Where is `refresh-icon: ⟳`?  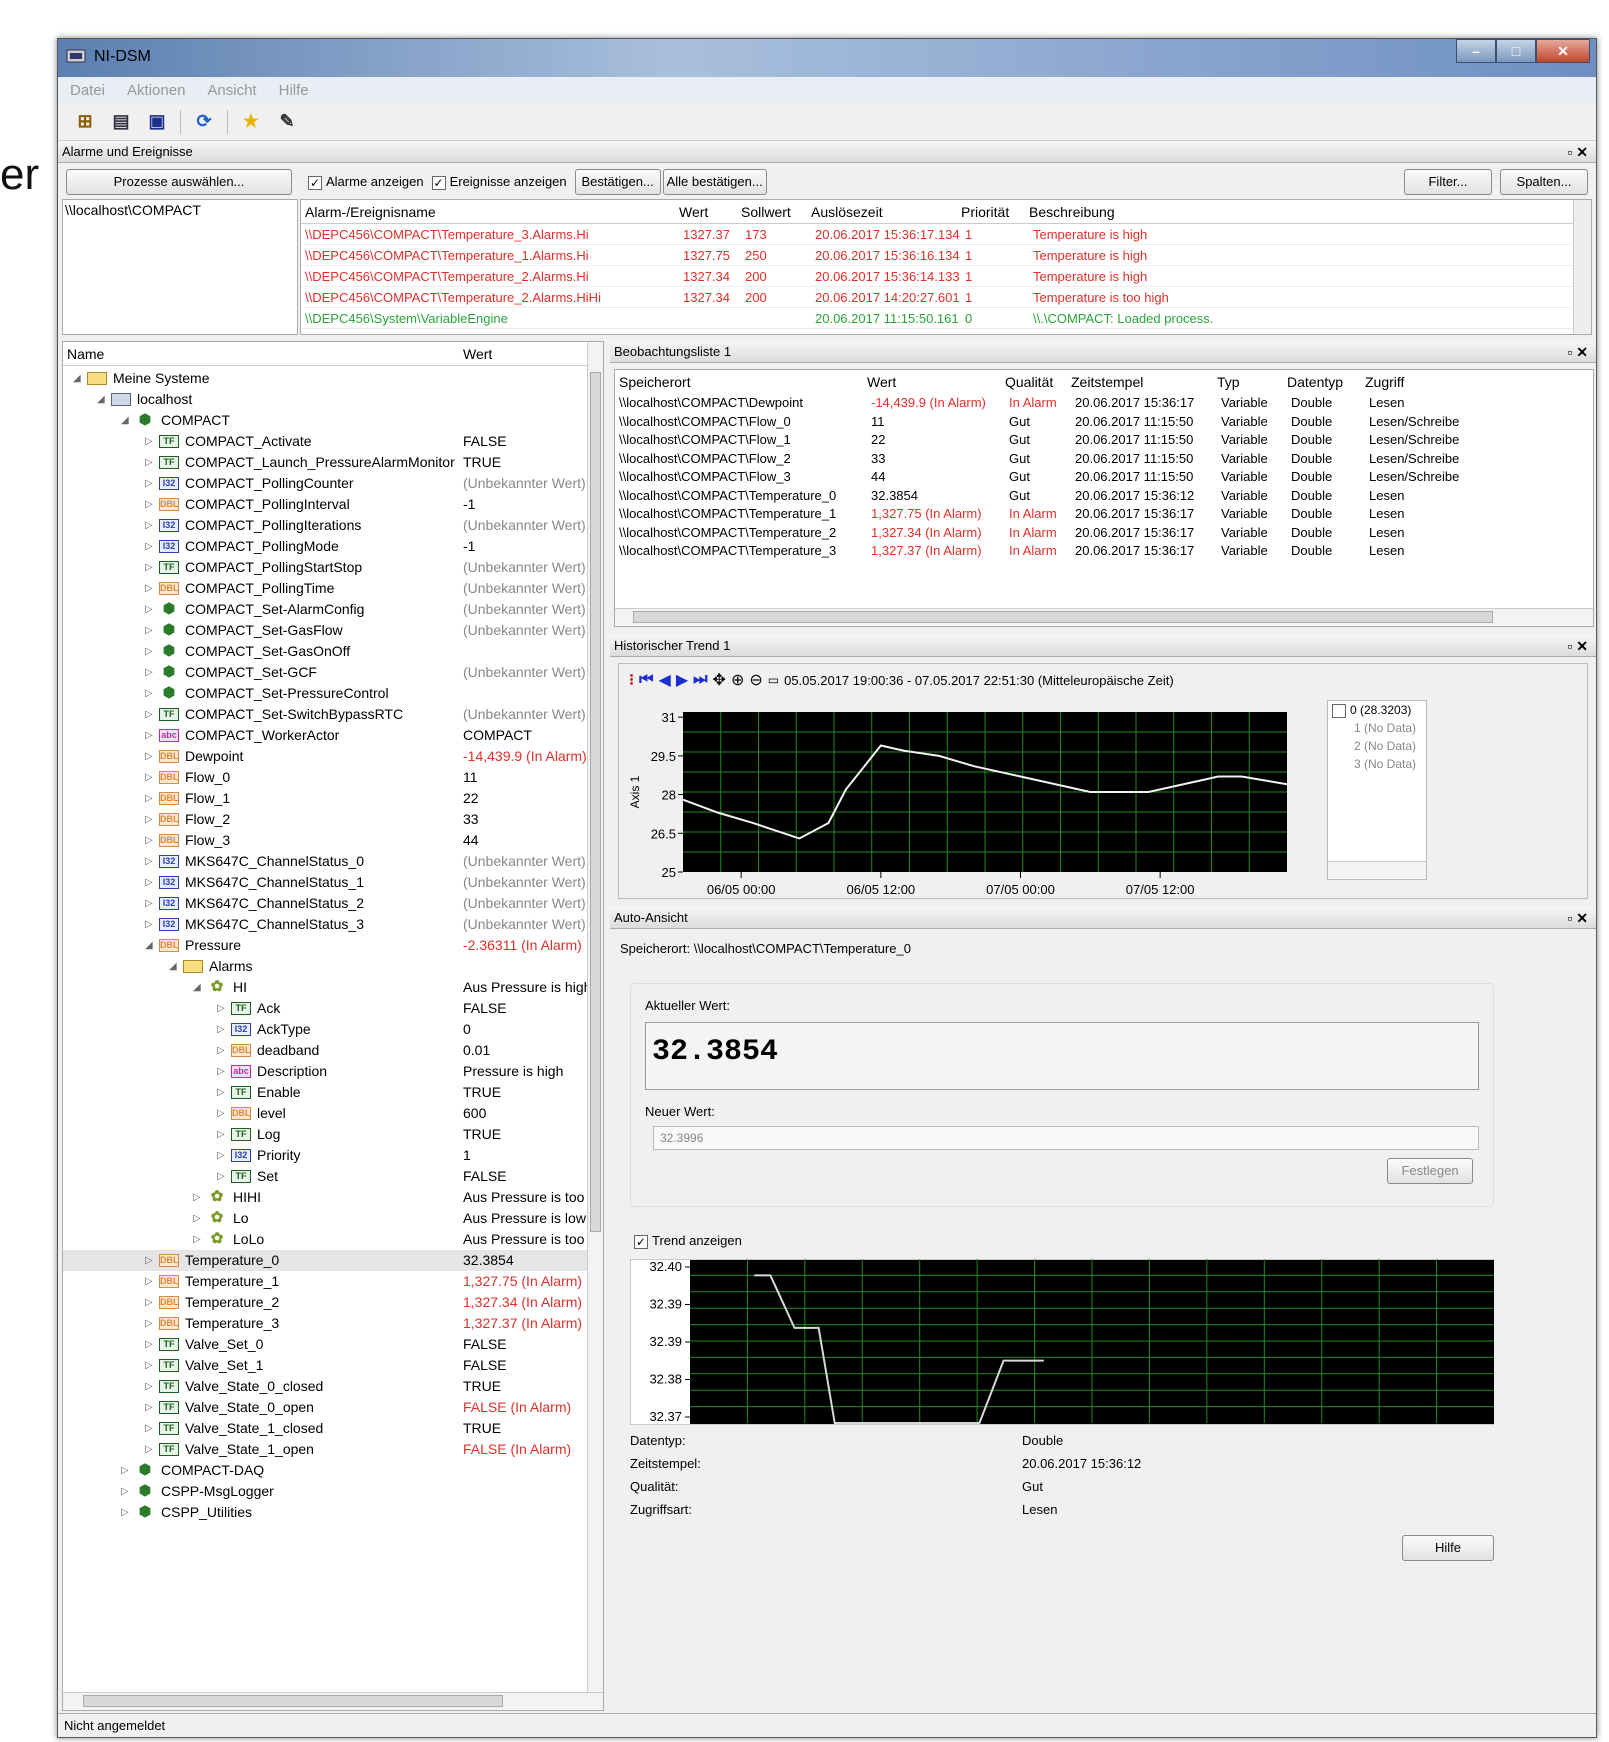
refresh-icon: ⟳ is located at coordinates (204, 122).